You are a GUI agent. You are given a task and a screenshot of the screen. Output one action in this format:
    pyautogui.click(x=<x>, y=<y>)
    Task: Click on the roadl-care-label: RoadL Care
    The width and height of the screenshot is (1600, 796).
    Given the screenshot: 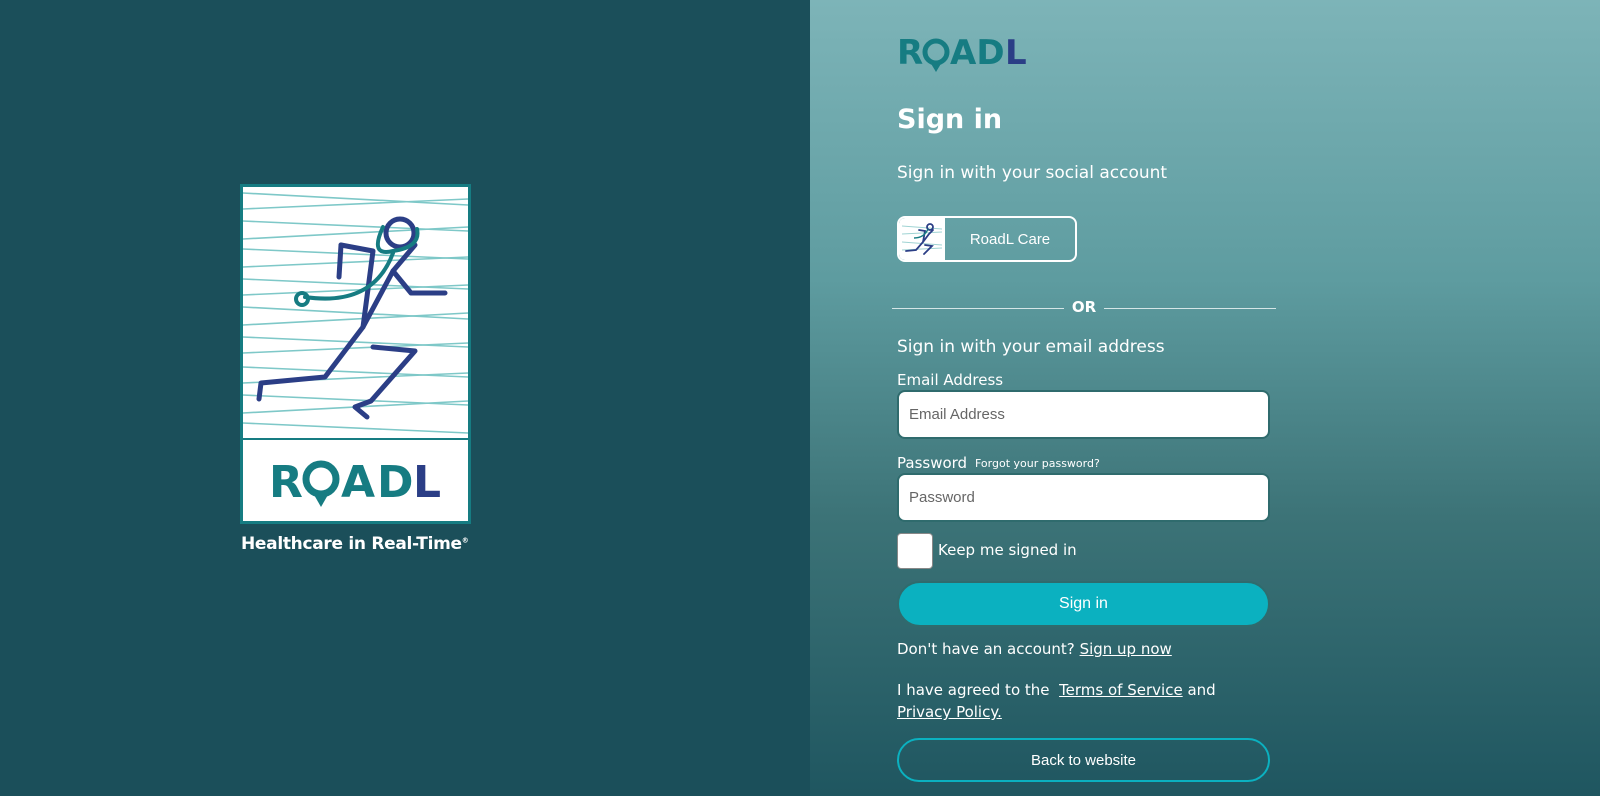 What is the action you would take?
    pyautogui.click(x=1010, y=239)
    